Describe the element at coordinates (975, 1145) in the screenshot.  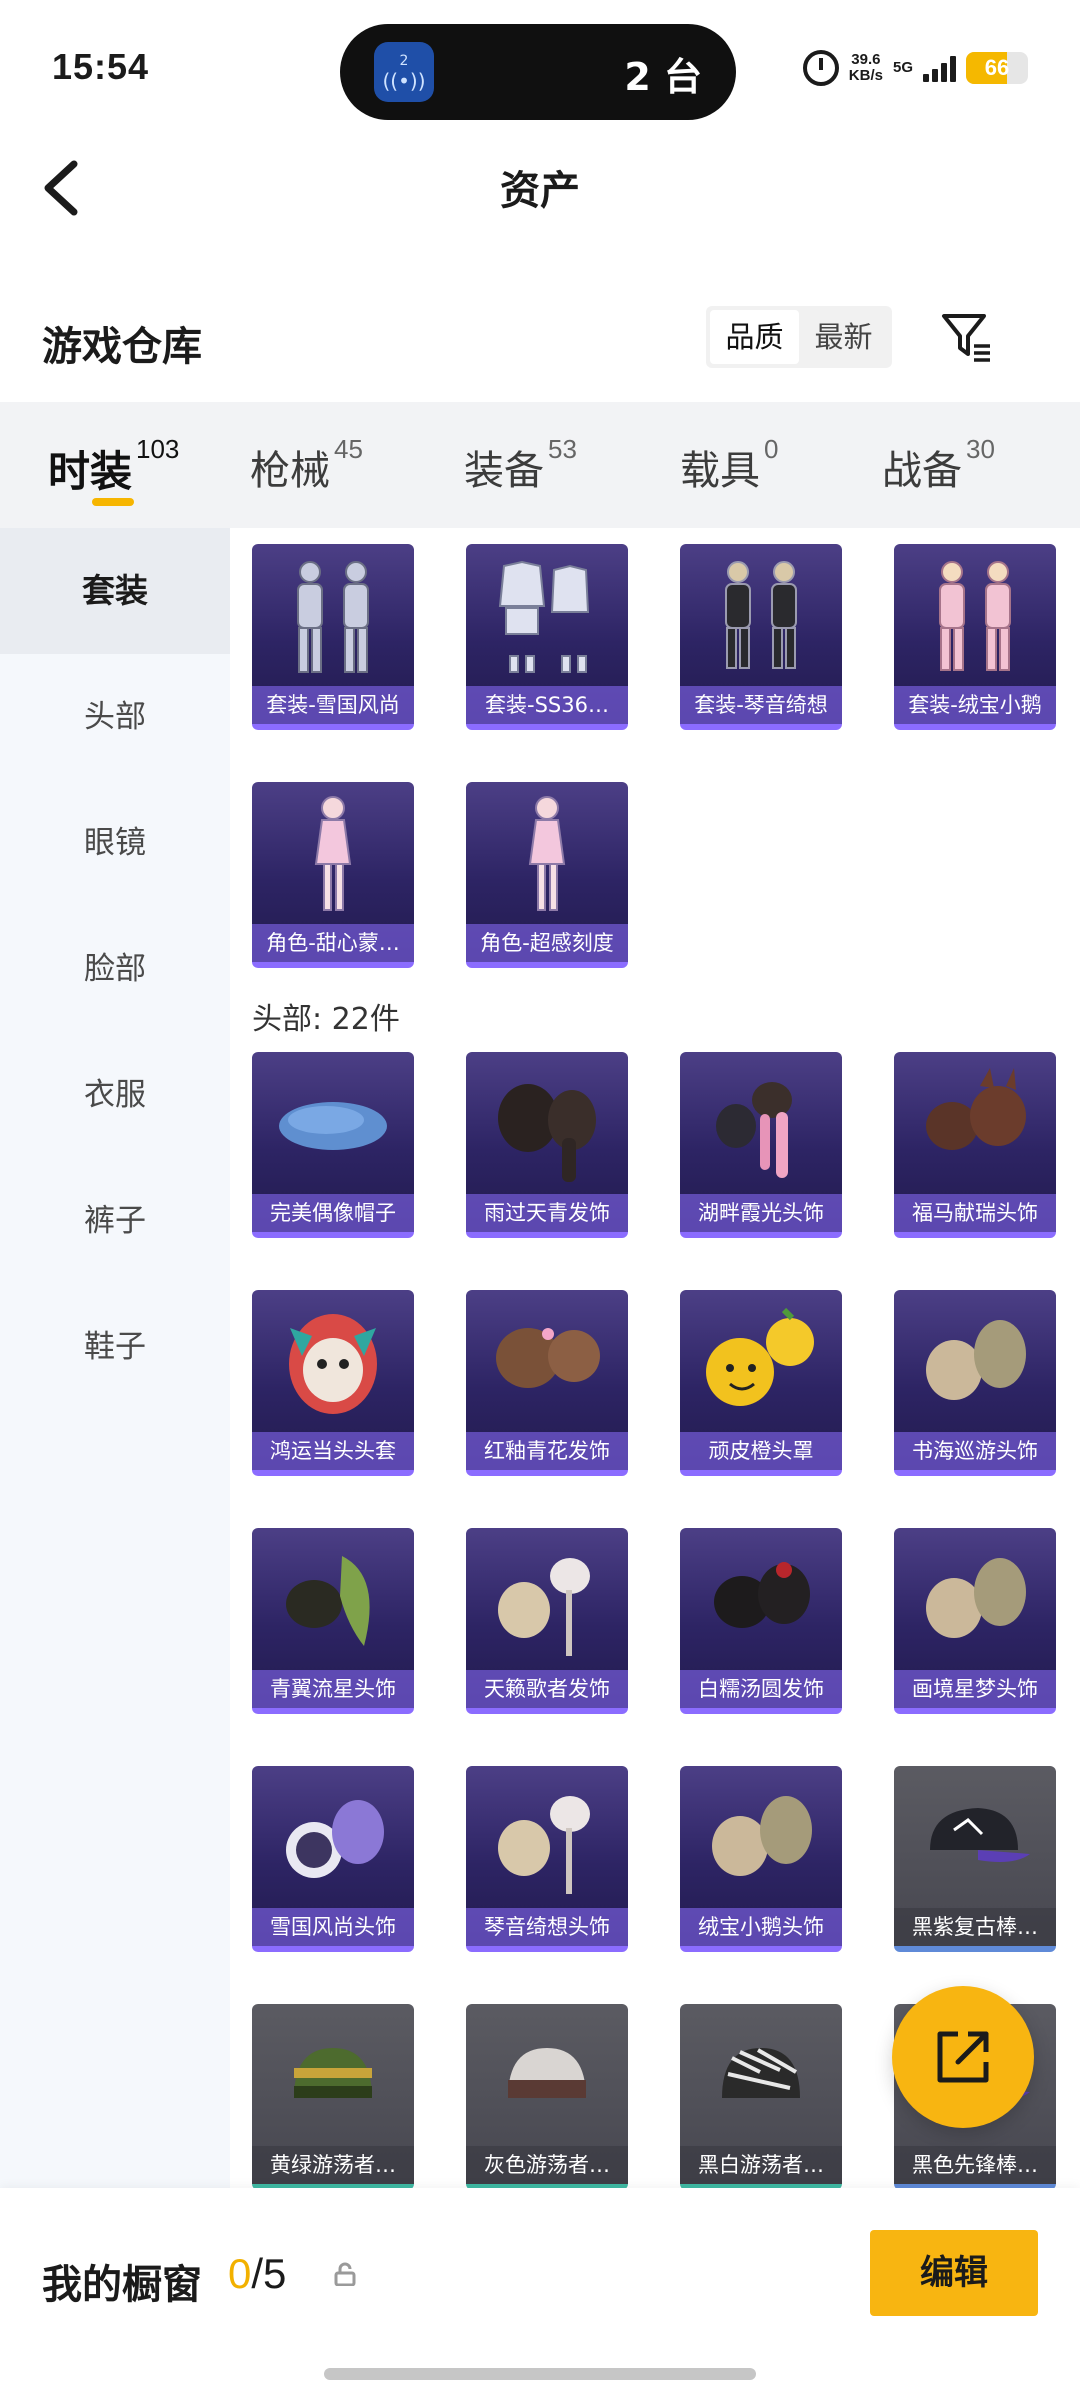
I see `item-card: 福马献瑞头饰` at that location.